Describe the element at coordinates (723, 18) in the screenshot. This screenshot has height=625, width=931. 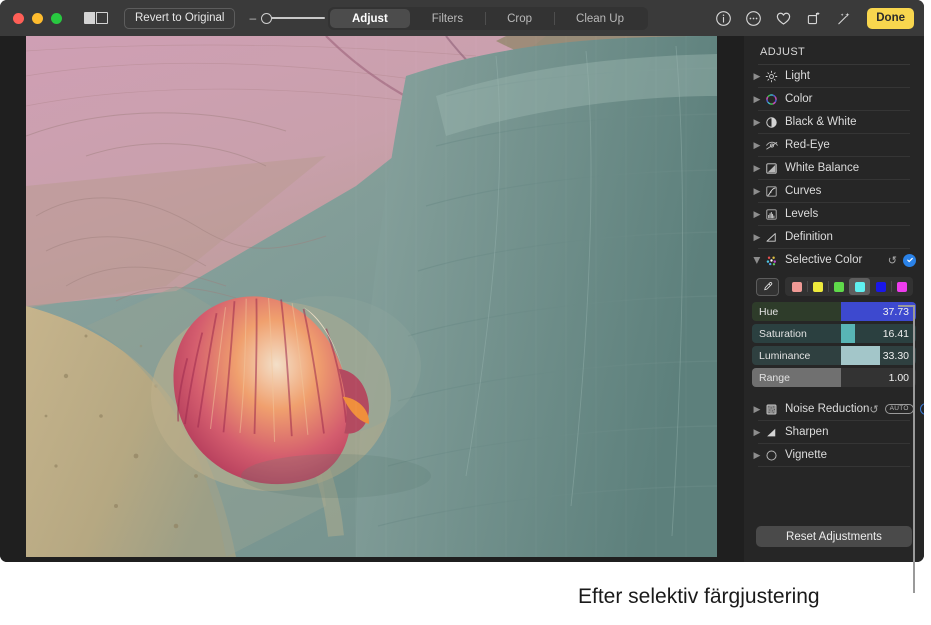
I see `info-icon` at that location.